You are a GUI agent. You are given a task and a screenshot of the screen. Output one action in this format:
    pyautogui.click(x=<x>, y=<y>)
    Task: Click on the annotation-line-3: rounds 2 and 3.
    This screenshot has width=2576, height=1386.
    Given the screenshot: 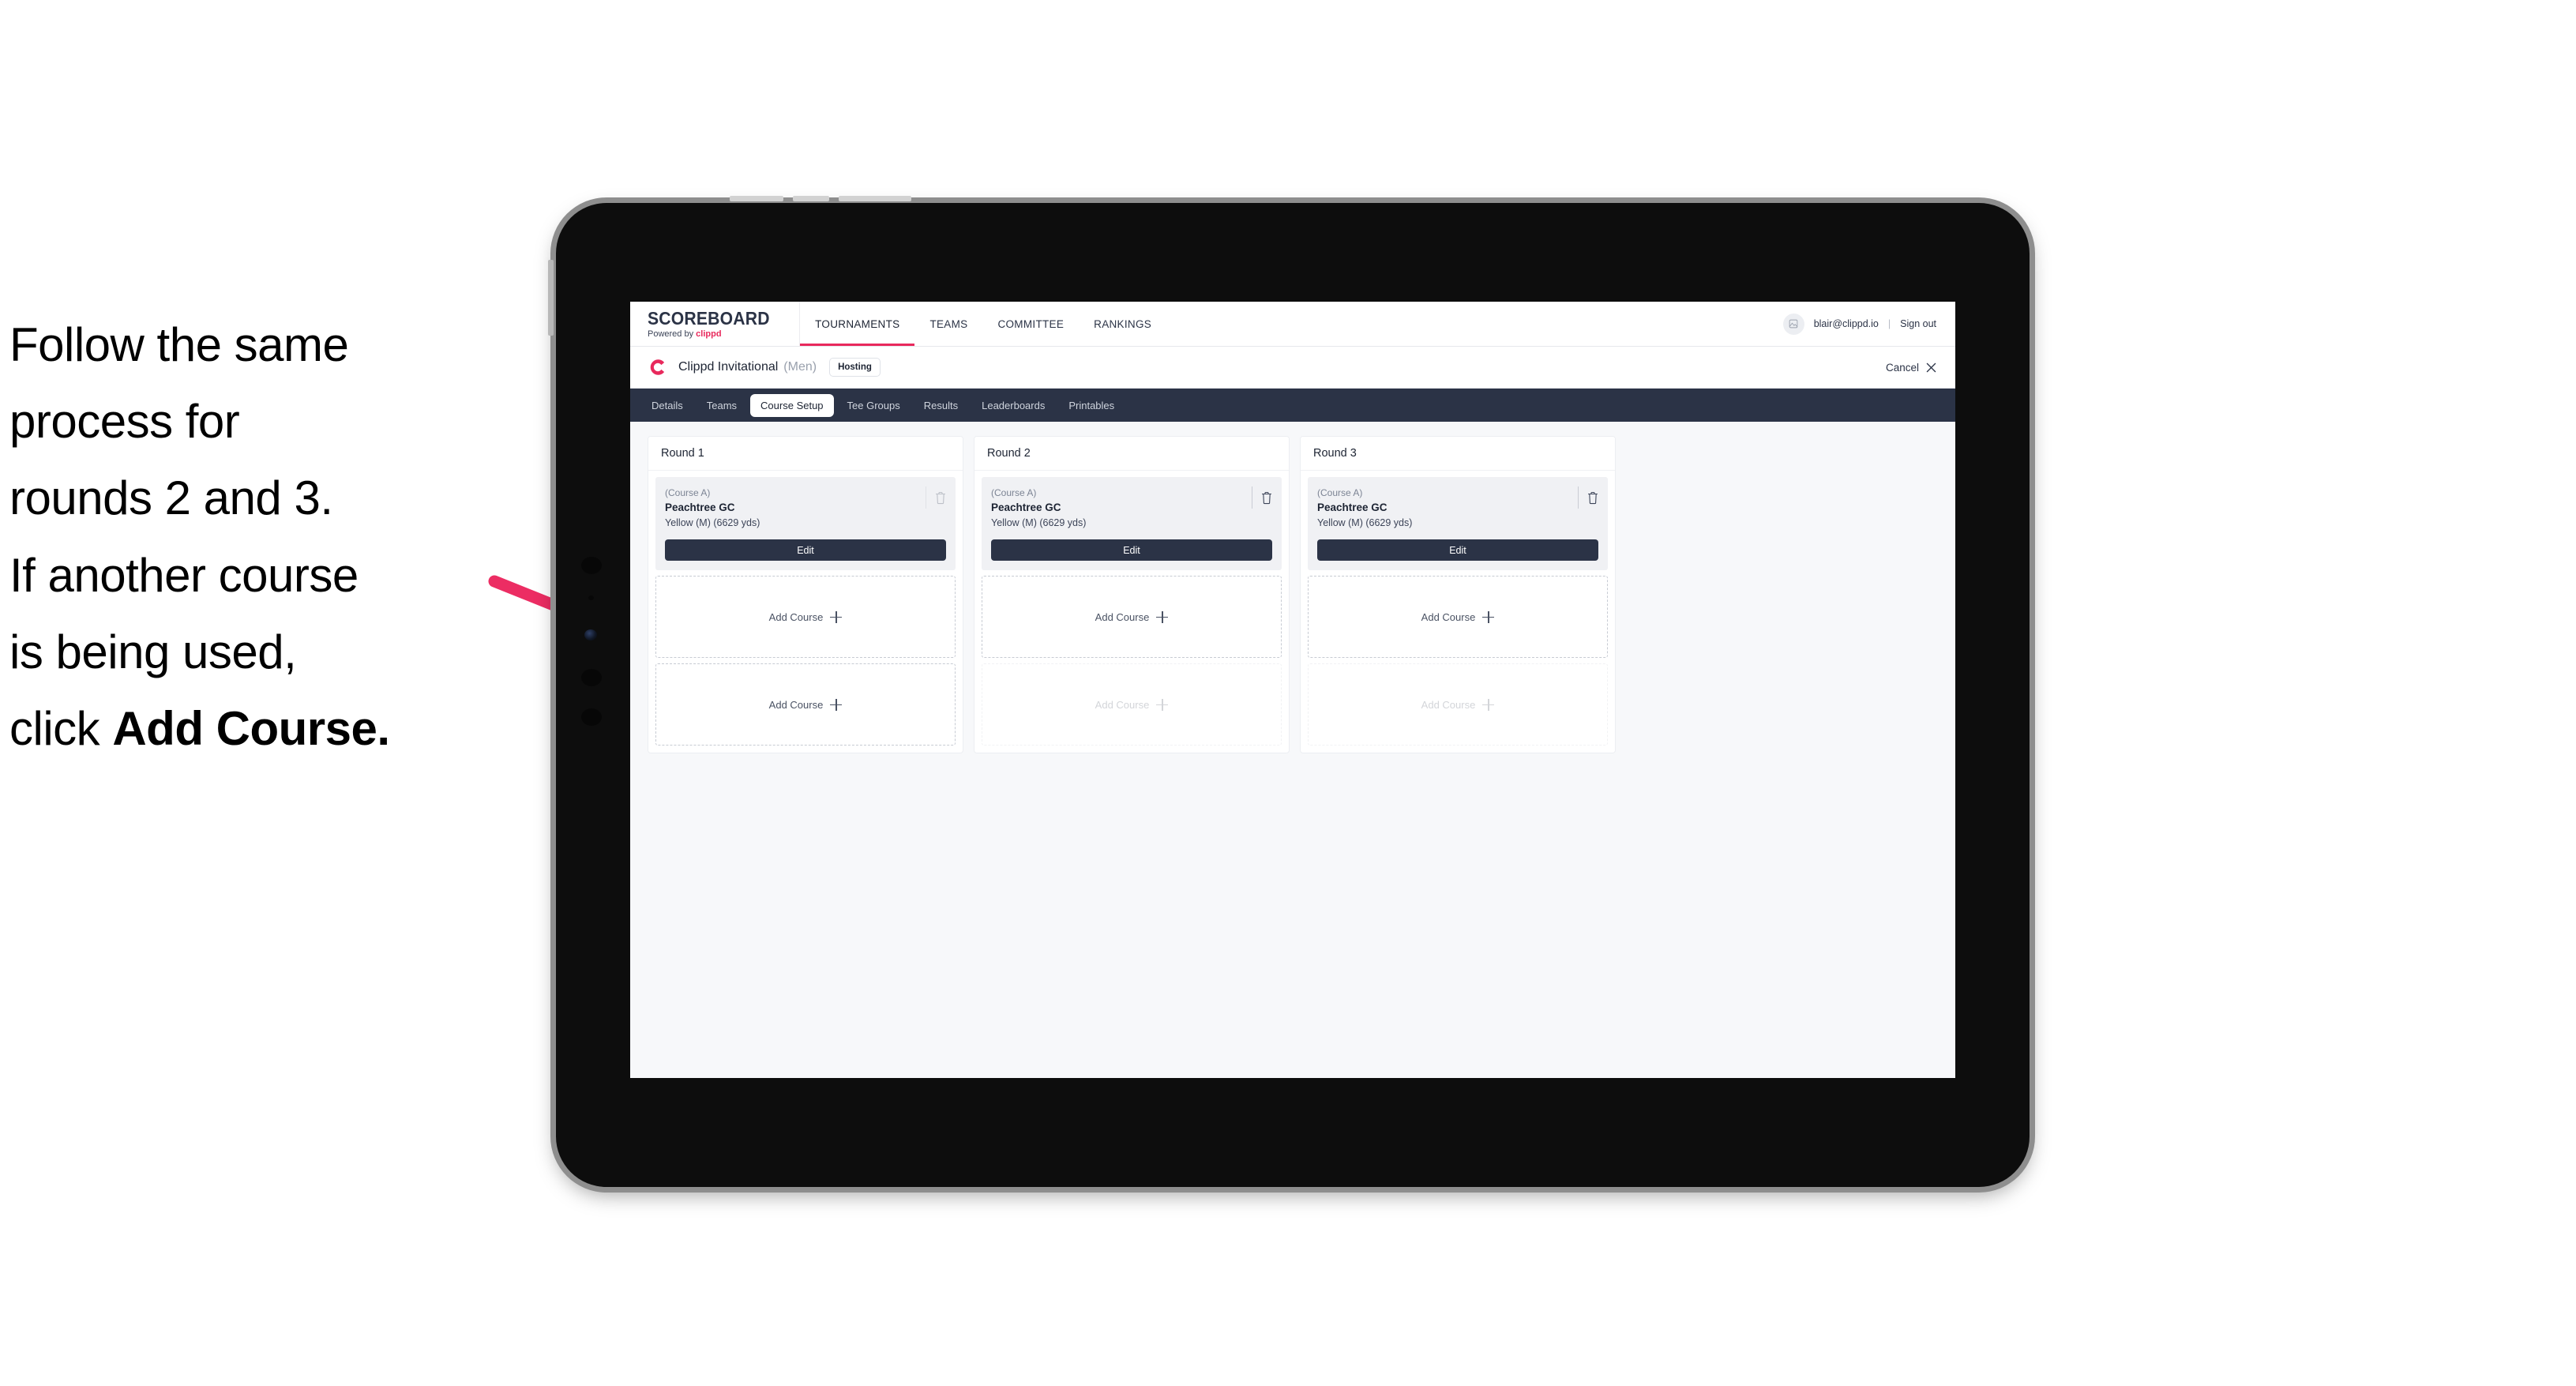 What is the action you would take?
    pyautogui.click(x=171, y=498)
    